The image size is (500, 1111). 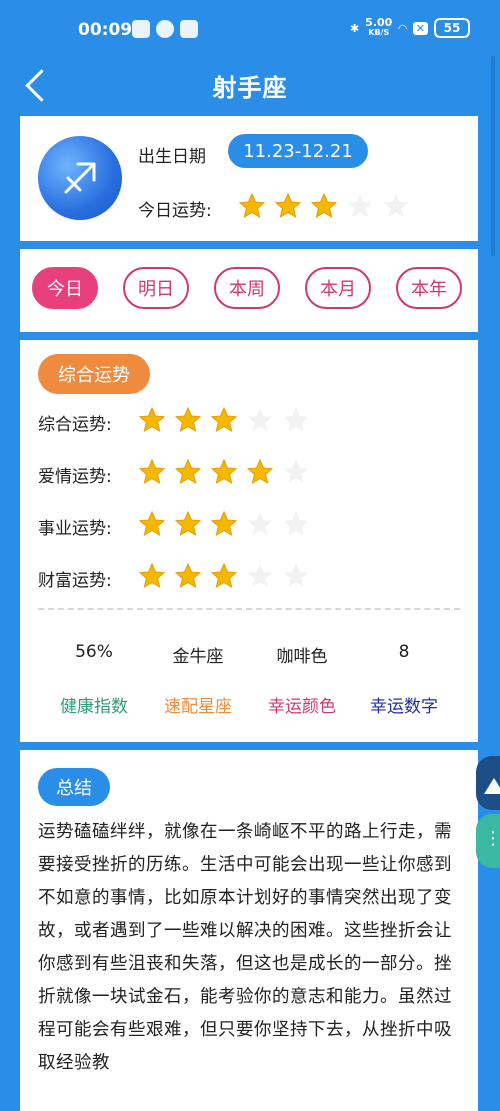 I want to click on stat-value: 咖啡色, so click(x=302, y=657).